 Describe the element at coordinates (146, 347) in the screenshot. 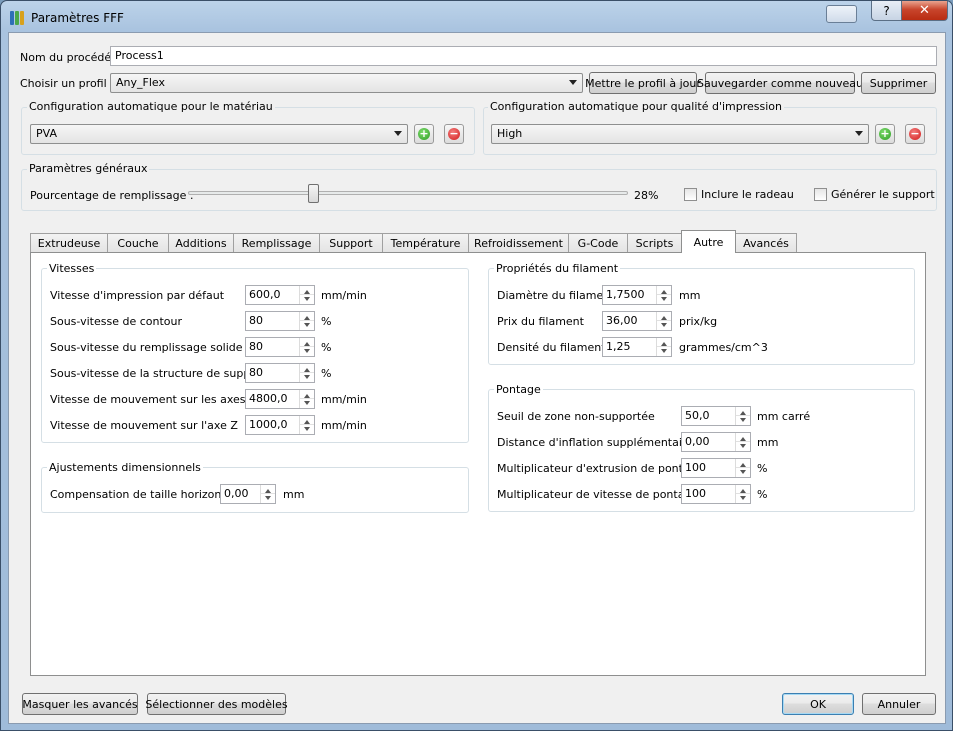

I see `speed-row-label: Sous-vitesse du remplissage solide` at that location.